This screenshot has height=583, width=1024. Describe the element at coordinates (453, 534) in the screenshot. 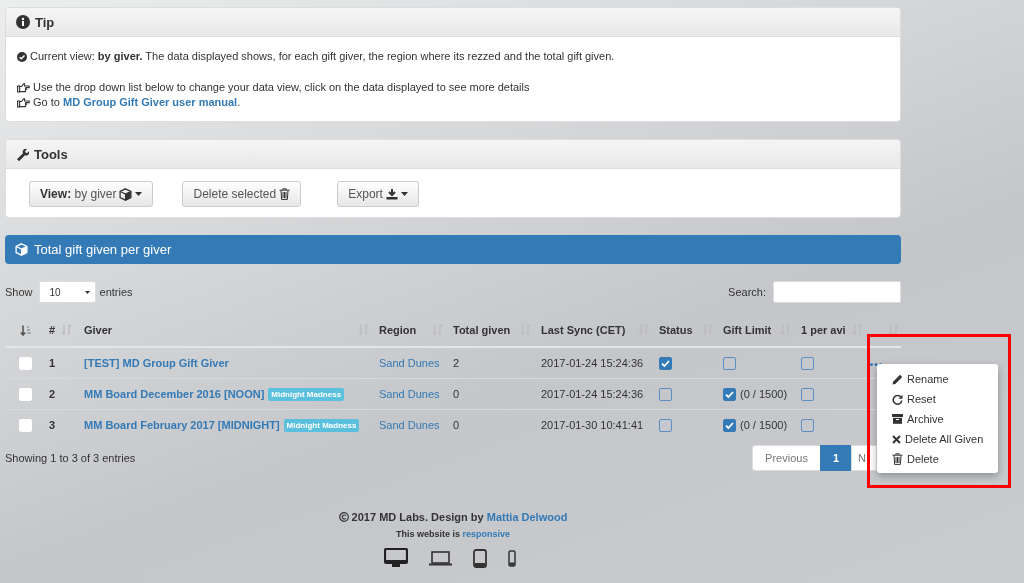

I see `responsive-text: This website is responsive` at that location.